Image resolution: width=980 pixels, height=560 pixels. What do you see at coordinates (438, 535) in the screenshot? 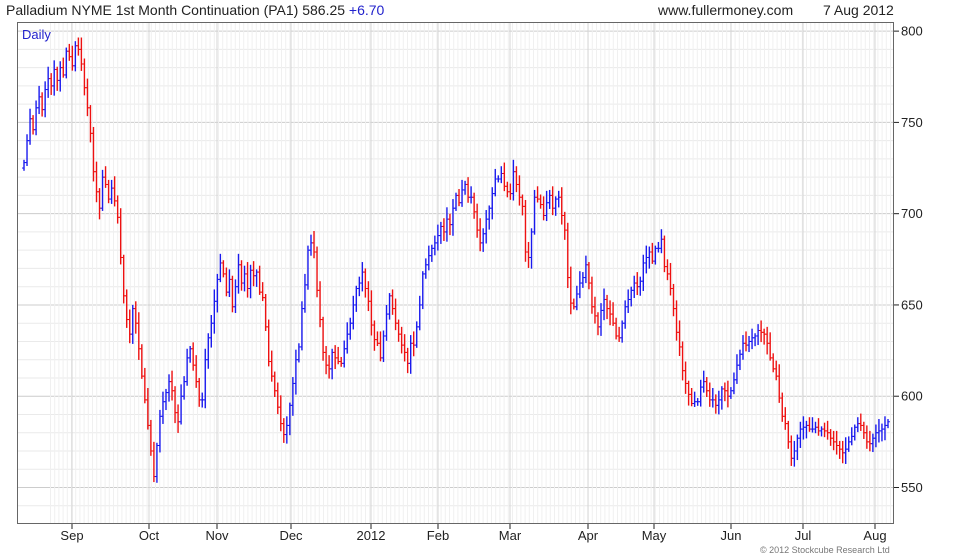
I see `x-tick-label: Feb` at bounding box center [438, 535].